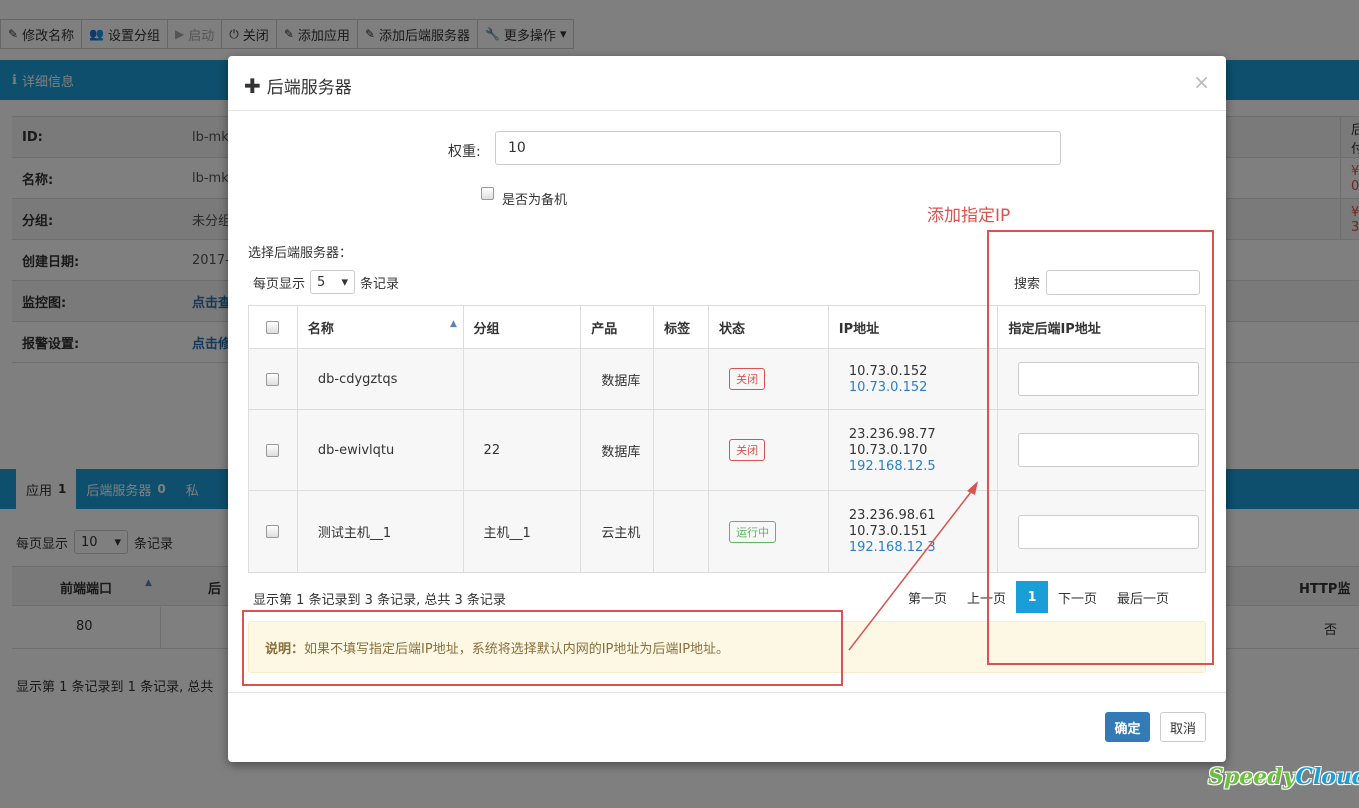 The height and width of the screenshot is (808, 1359). What do you see at coordinates (542, 648) in the screenshot?
I see `annotation-box-note` at bounding box center [542, 648].